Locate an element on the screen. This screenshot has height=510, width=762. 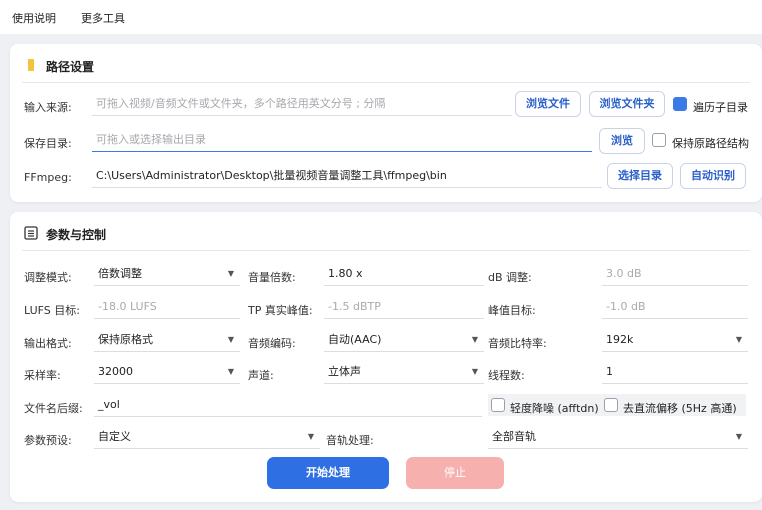
section-title-path: 路径设置 is located at coordinates (70, 67).